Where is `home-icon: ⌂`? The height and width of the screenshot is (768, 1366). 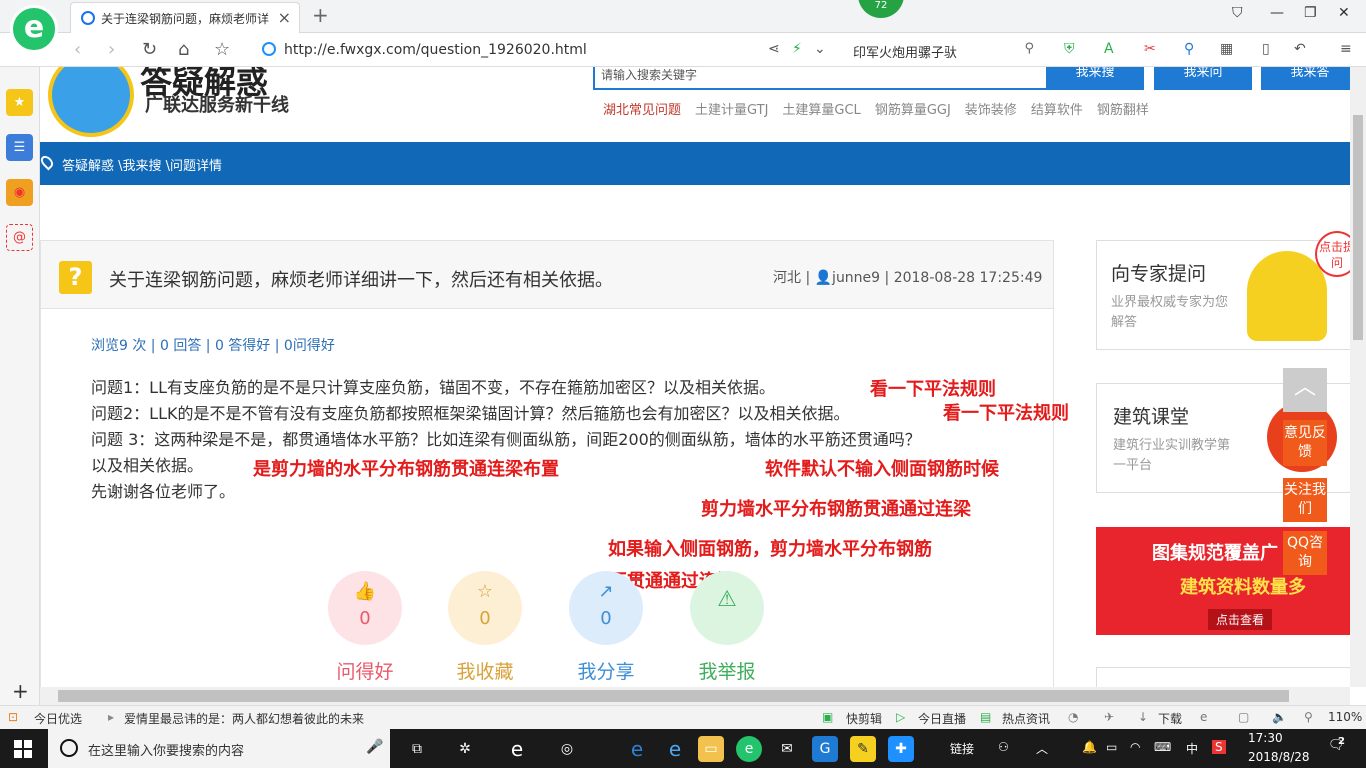 home-icon: ⌂ is located at coordinates (183, 49).